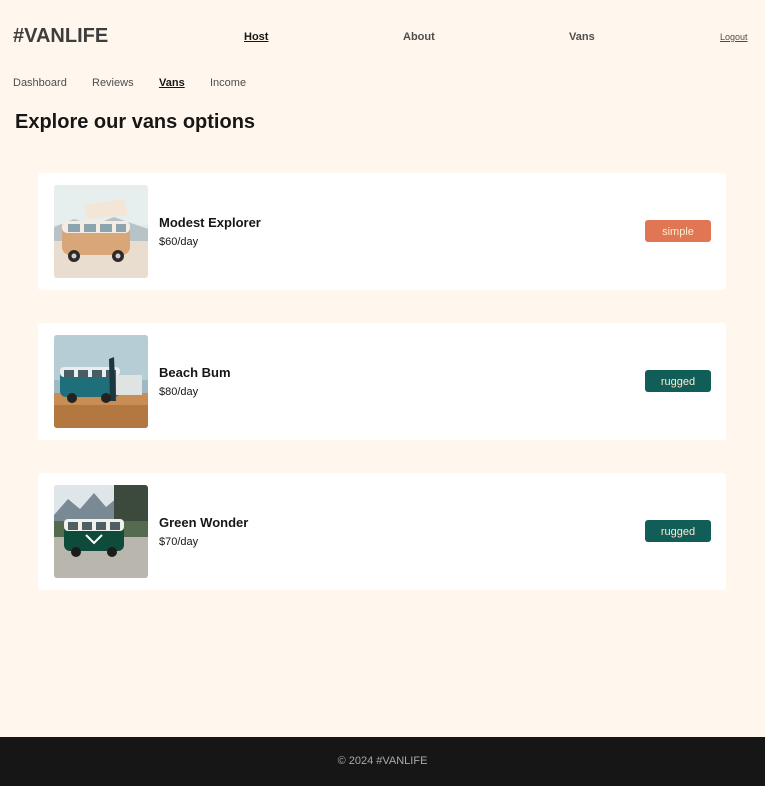 Image resolution: width=765 pixels, height=786 pixels. What do you see at coordinates (179, 242) in the screenshot?
I see `van-price: $60/day` at bounding box center [179, 242].